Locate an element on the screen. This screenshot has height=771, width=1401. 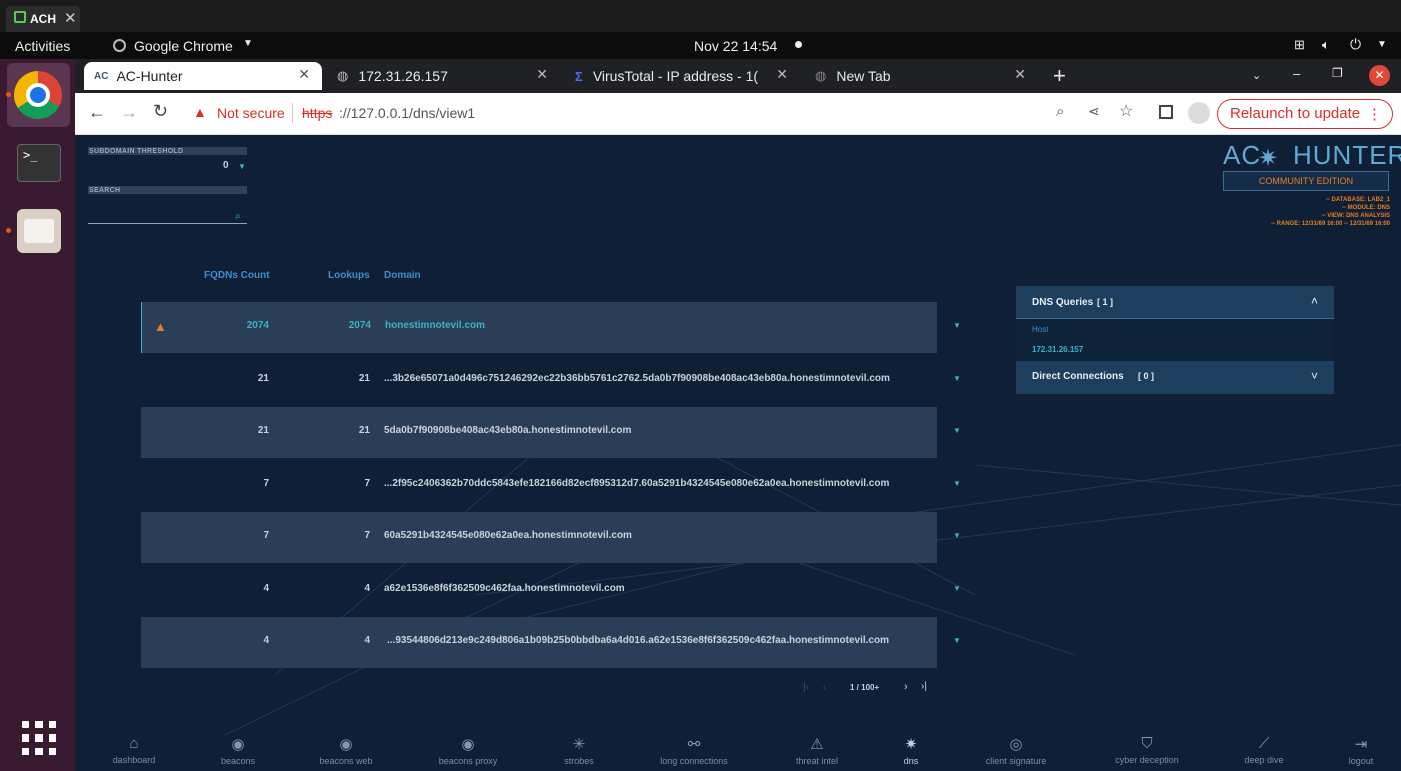
direct-connections-title: Direct Connections is located at coordinates (1078, 376).